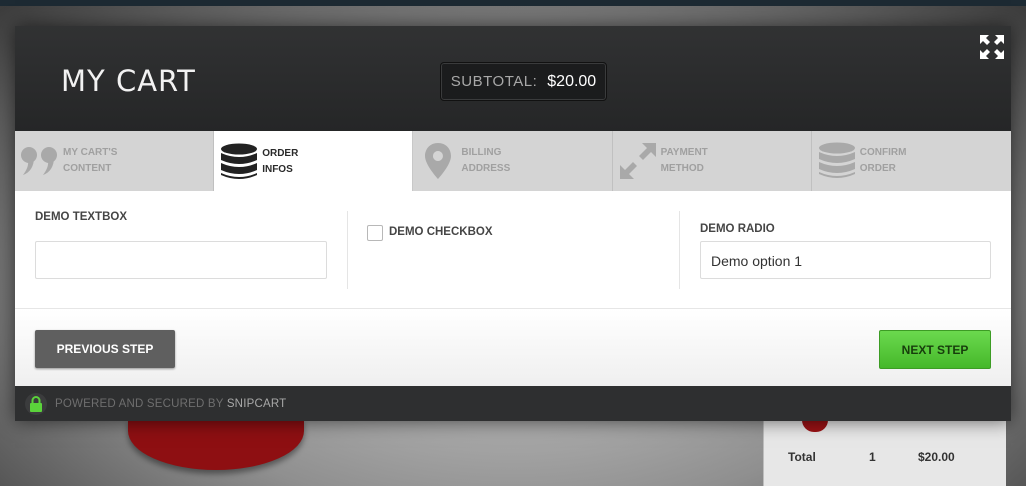 The height and width of the screenshot is (486, 1026). Describe the element at coordinates (872, 457) in the screenshot. I see `total-quantity: 1` at that location.